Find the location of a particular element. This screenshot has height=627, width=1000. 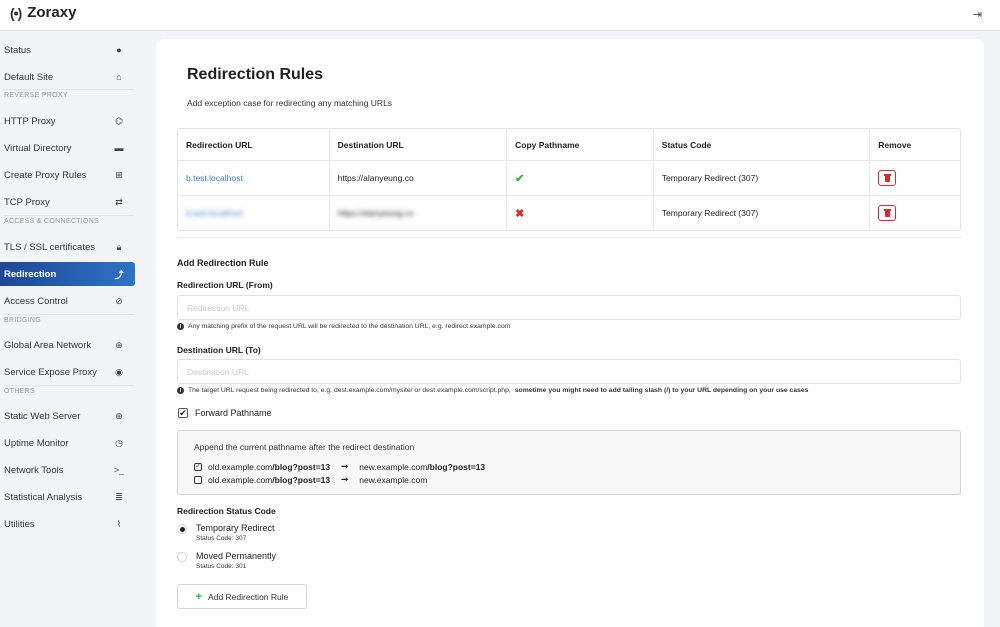

sitemap-icon: ⌬ is located at coordinates (119, 120).